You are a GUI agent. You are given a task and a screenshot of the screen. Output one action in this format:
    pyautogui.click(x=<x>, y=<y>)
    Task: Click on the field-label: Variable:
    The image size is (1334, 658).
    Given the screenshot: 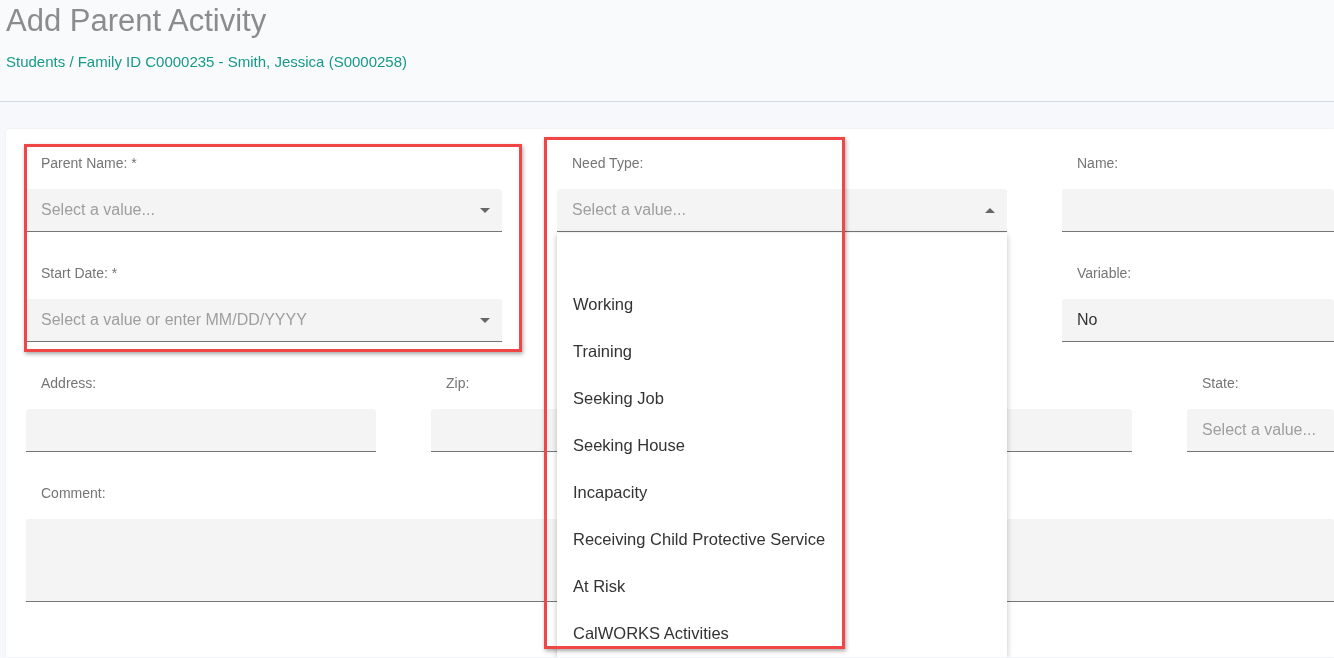 What is the action you would take?
    pyautogui.click(x=1104, y=273)
    